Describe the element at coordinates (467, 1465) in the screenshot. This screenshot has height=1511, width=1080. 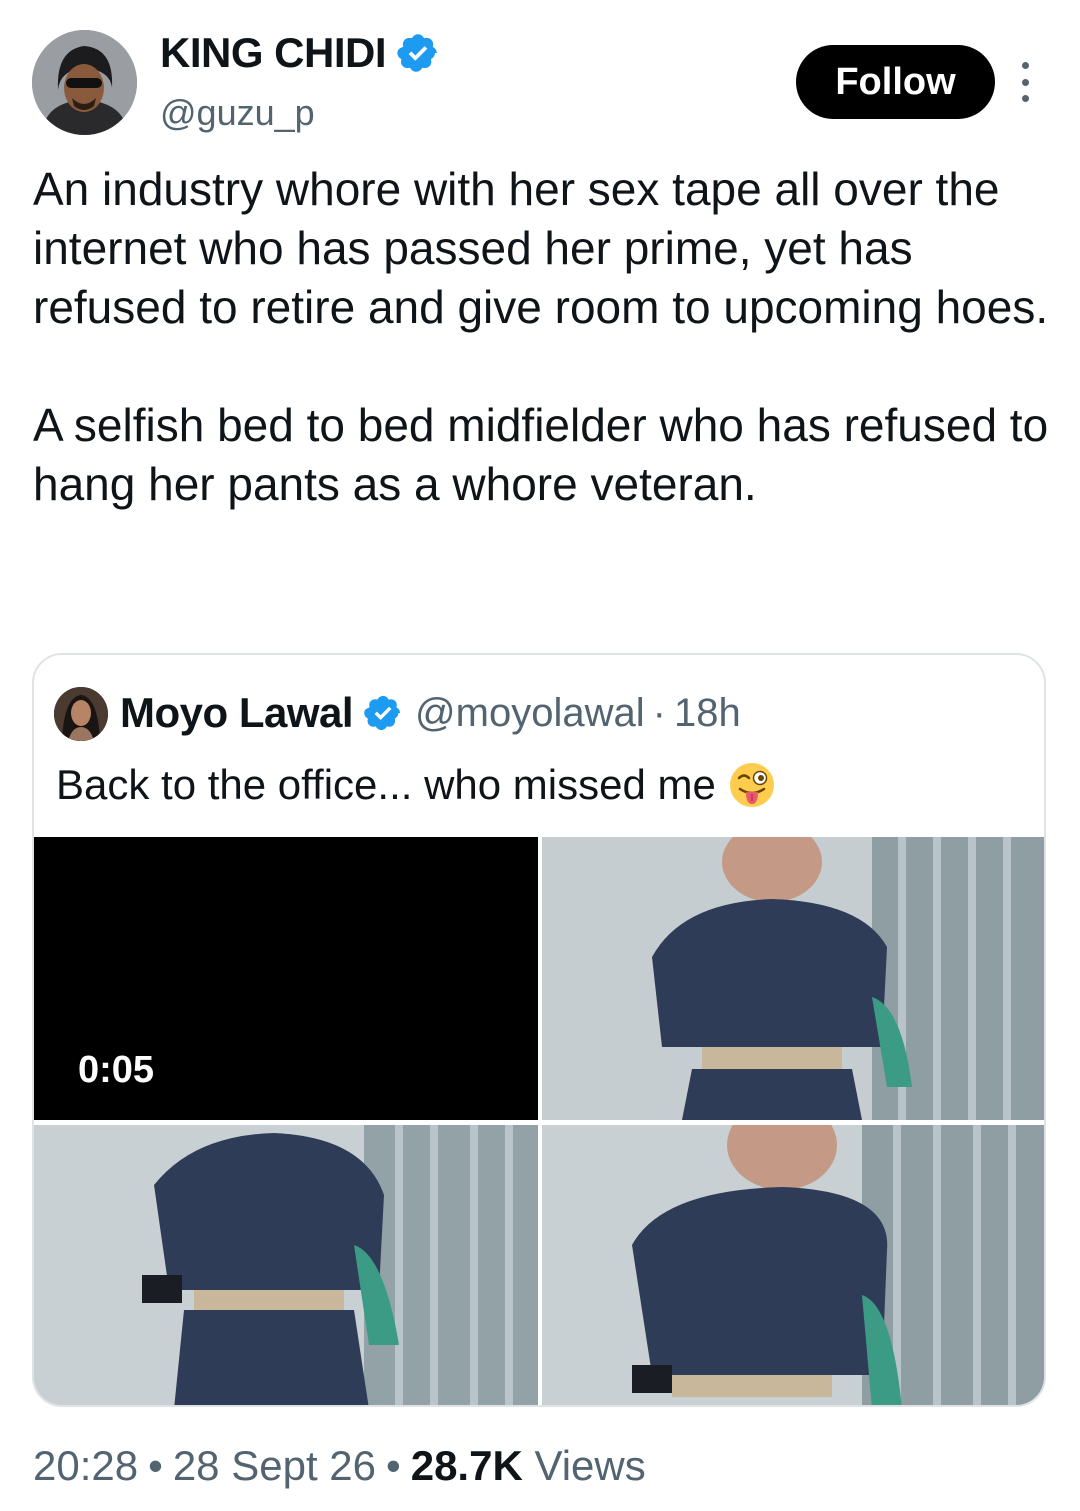
I see `views-count: 28.7K` at that location.